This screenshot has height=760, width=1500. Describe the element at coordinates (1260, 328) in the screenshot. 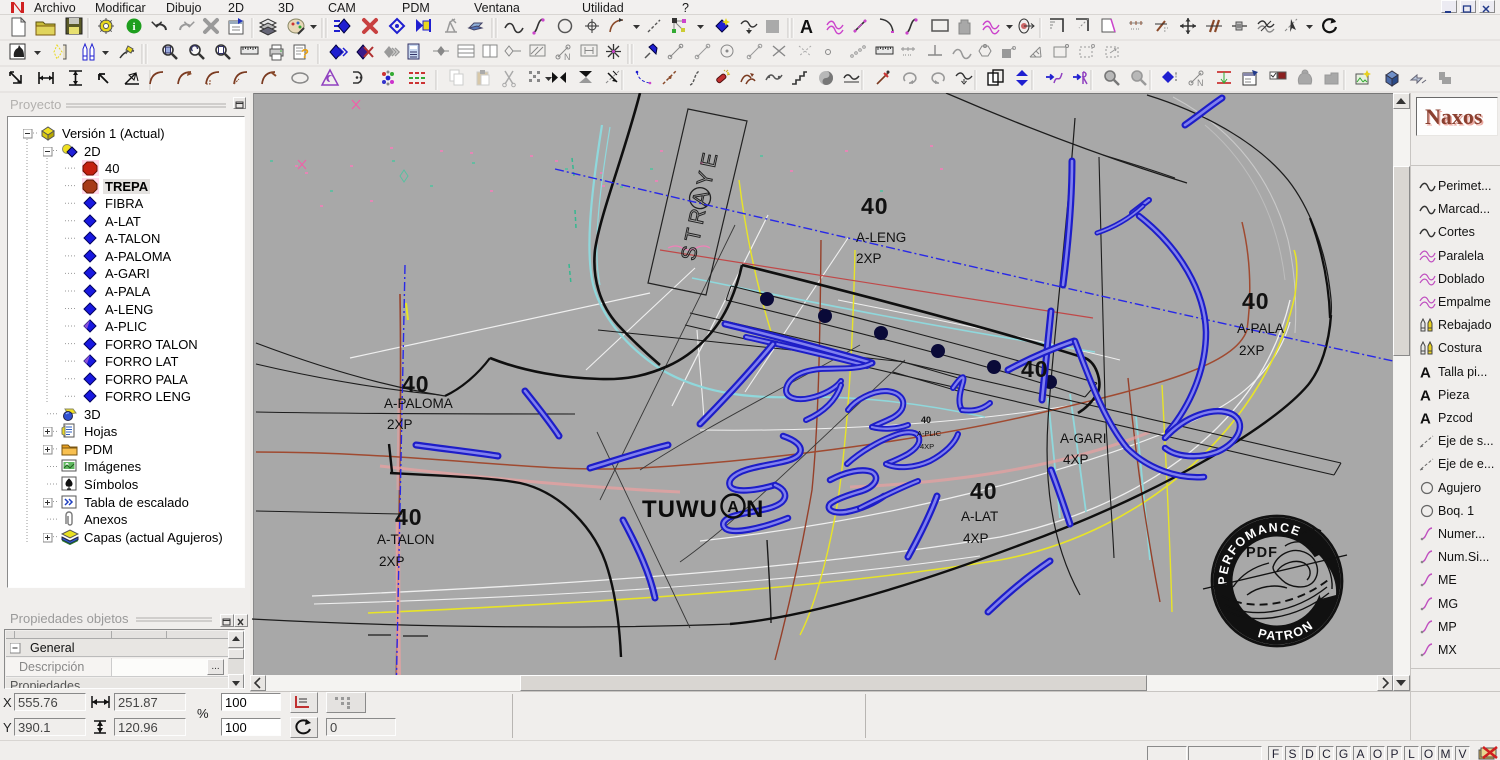

I see `svg-text: A-PALA` at that location.